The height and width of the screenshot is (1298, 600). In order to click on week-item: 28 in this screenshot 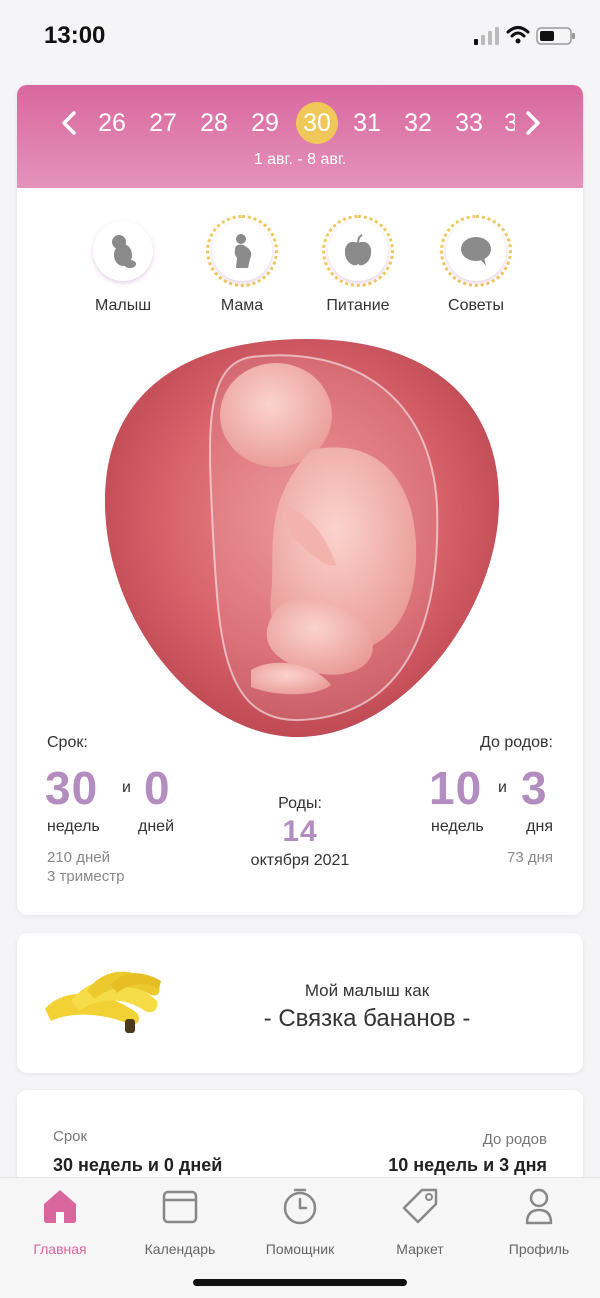, I will do `click(214, 123)`.